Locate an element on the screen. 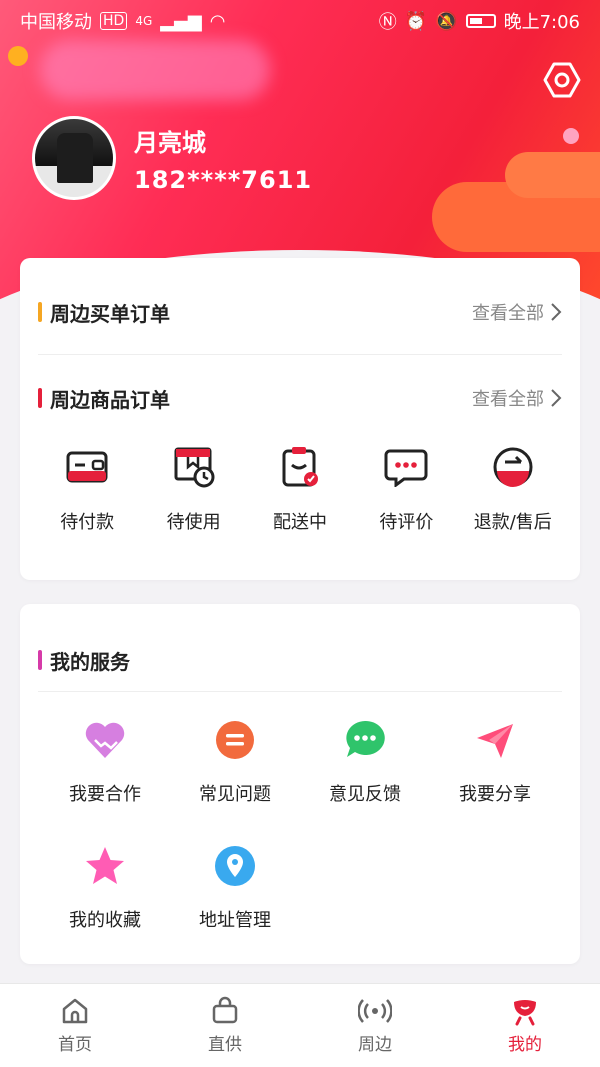 This screenshot has width=600, height=1067. nav-direct-supply: 直供 is located at coordinates (225, 1025).